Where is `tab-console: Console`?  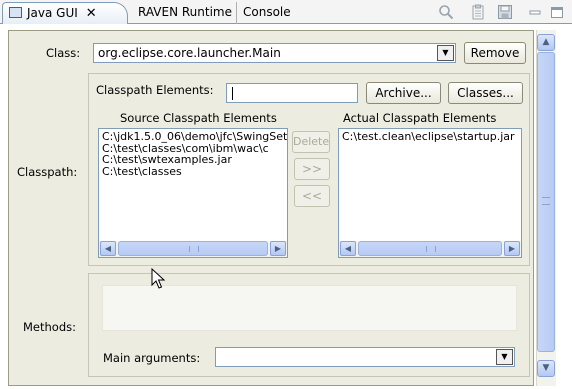
tab-console: Console is located at coordinates (267, 13).